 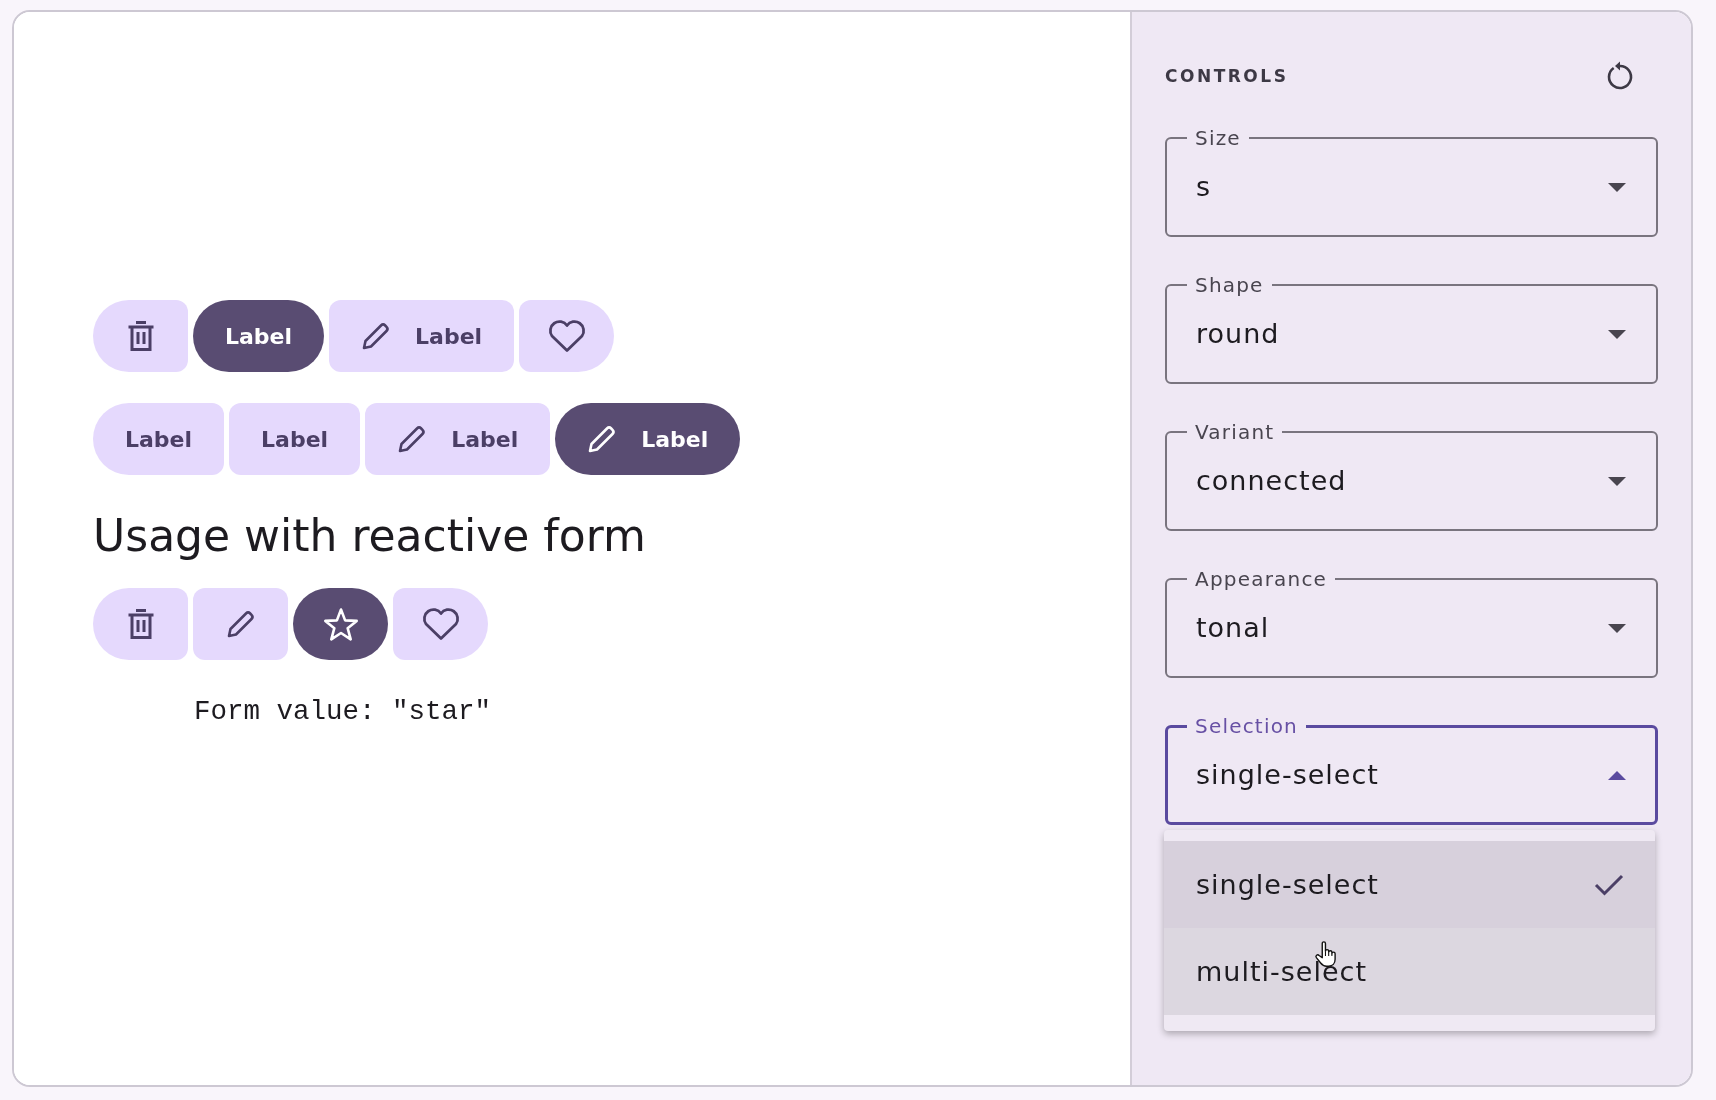 What do you see at coordinates (340, 624) in the screenshot?
I see `star-icon` at bounding box center [340, 624].